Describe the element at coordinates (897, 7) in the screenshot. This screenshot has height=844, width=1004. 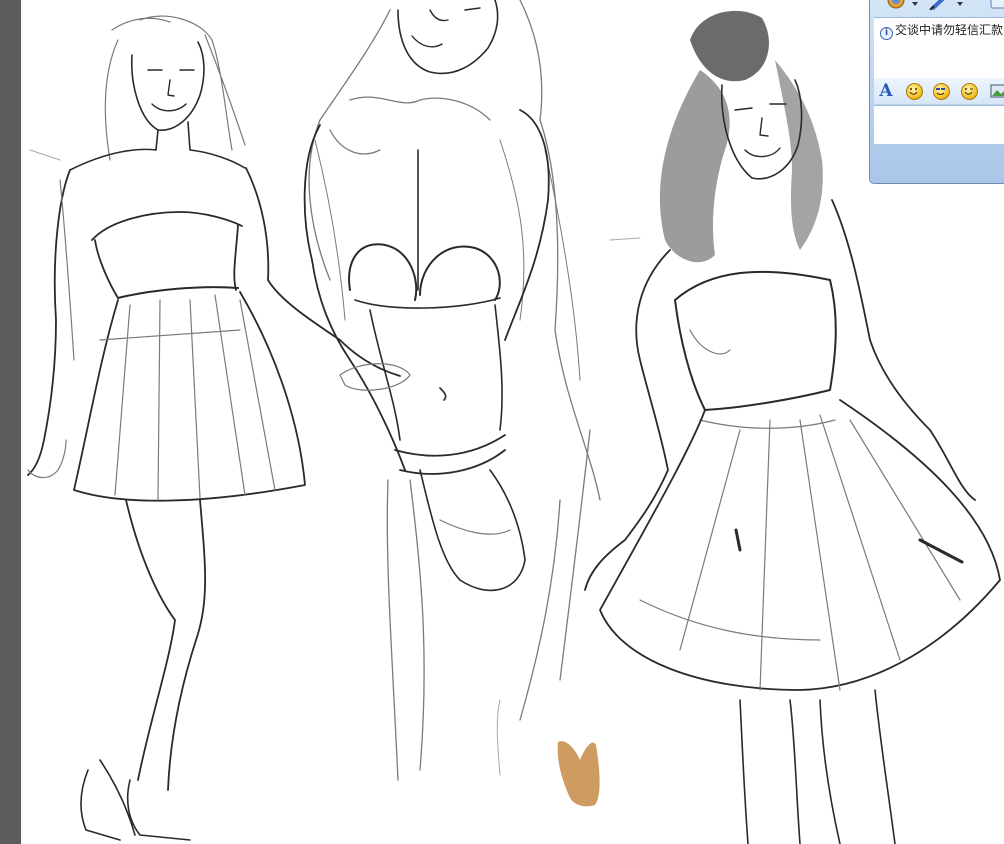
I see `webcam-icon` at that location.